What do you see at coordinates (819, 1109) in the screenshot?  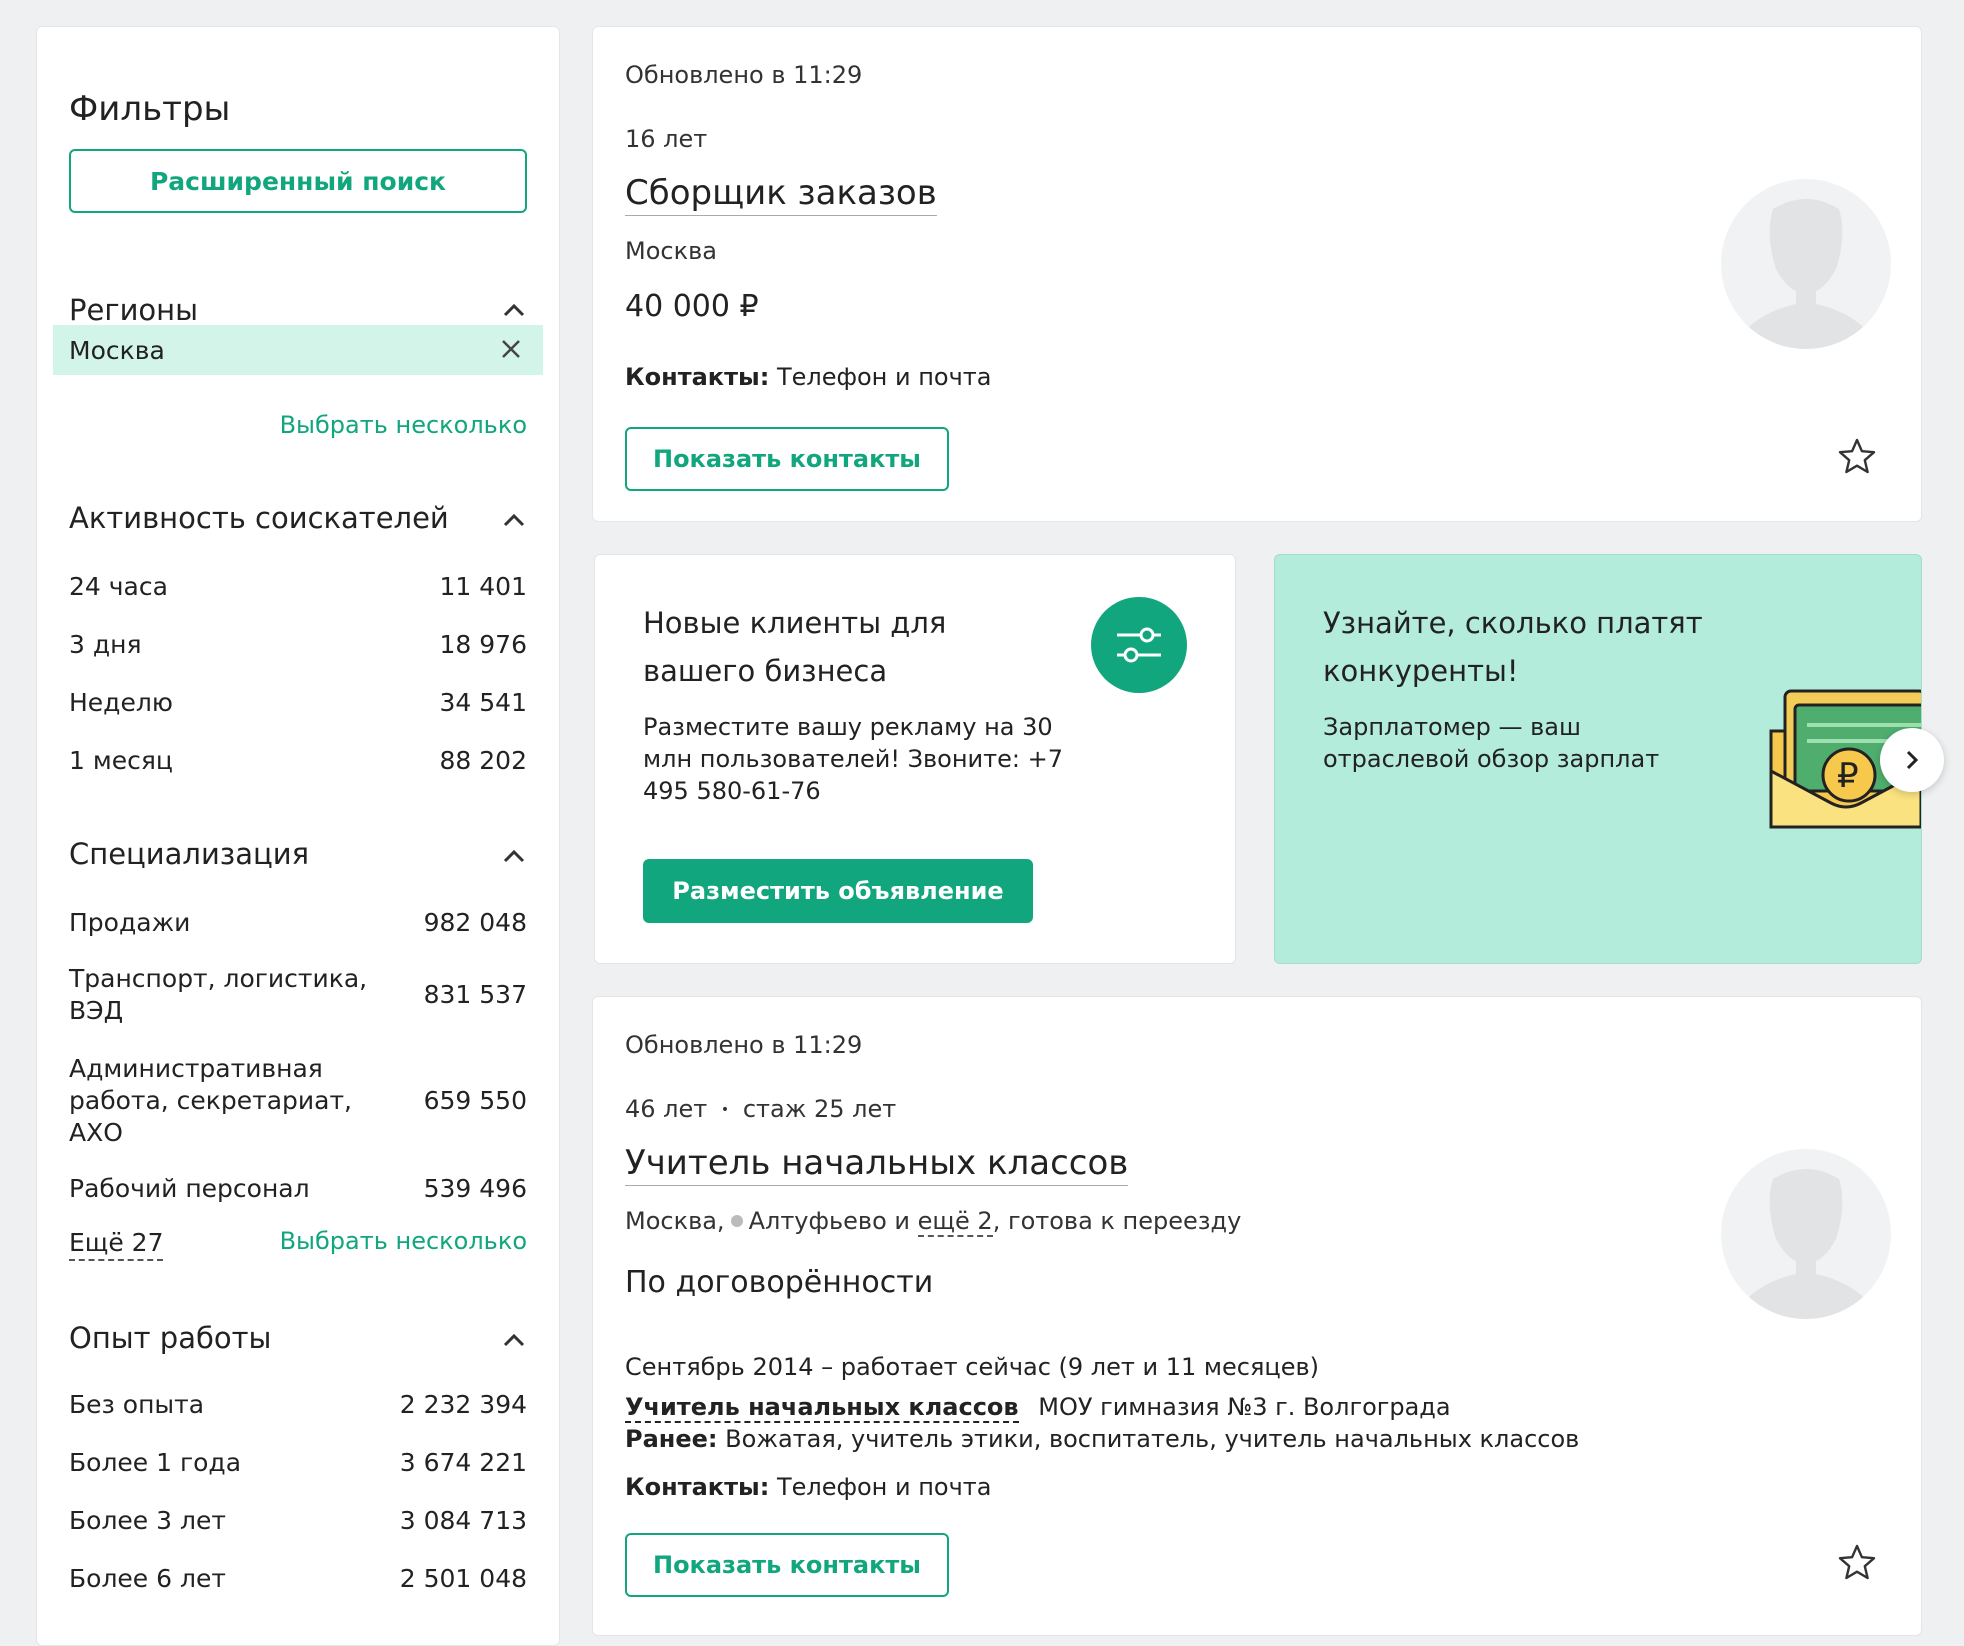 I see `resume-experience: стаж 25 лет` at bounding box center [819, 1109].